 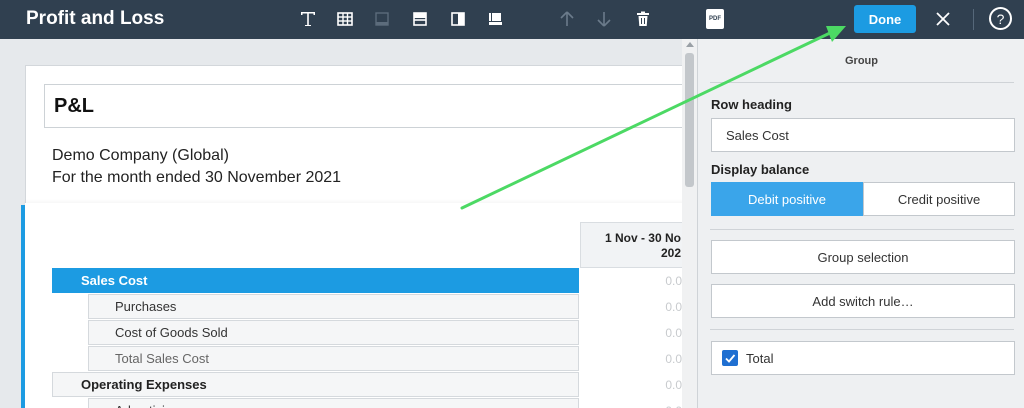 I want to click on row-bottom-icon, so click(x=382, y=19).